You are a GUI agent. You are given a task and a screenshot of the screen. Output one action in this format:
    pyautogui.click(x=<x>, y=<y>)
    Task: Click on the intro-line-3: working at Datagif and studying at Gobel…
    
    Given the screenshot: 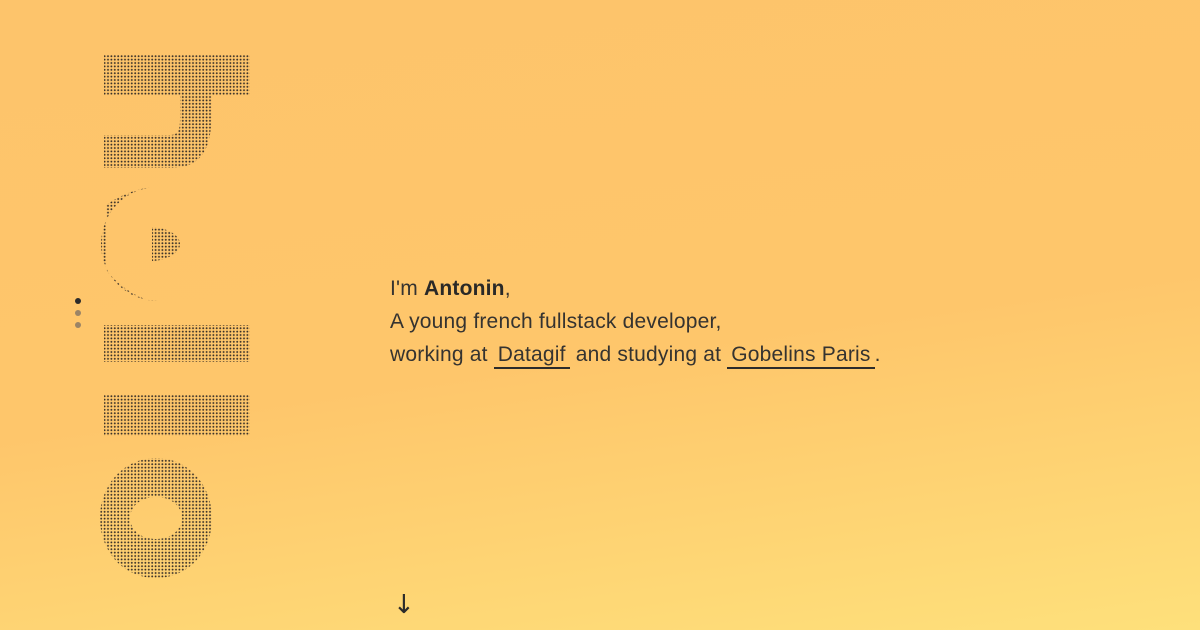 What is the action you would take?
    pyautogui.click(x=635, y=354)
    